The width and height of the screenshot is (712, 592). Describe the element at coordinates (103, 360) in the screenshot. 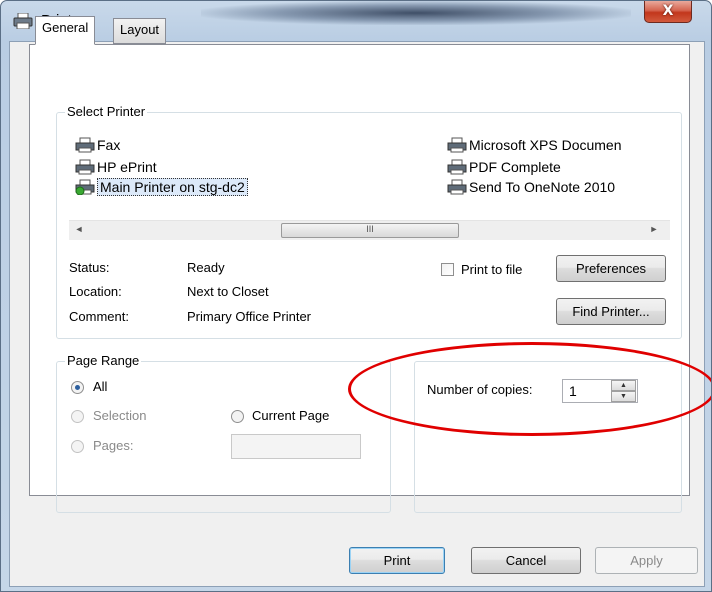

I see `page-range-label: Page Range` at that location.